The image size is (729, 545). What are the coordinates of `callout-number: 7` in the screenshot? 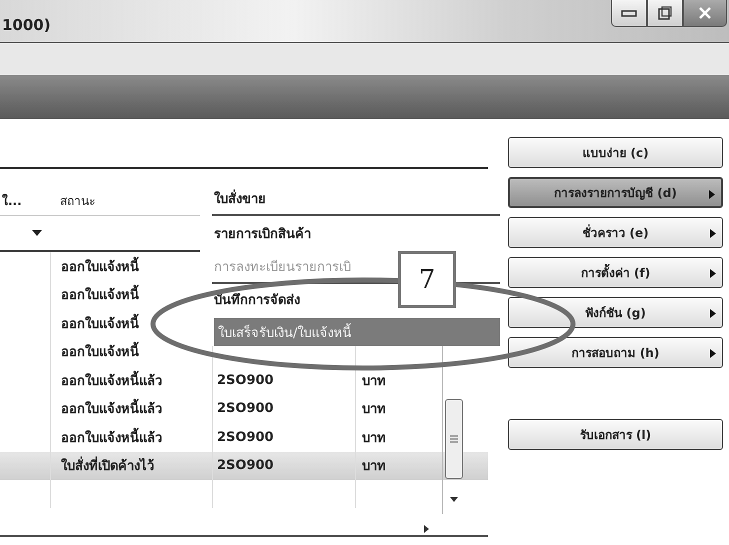 It's located at (427, 279).